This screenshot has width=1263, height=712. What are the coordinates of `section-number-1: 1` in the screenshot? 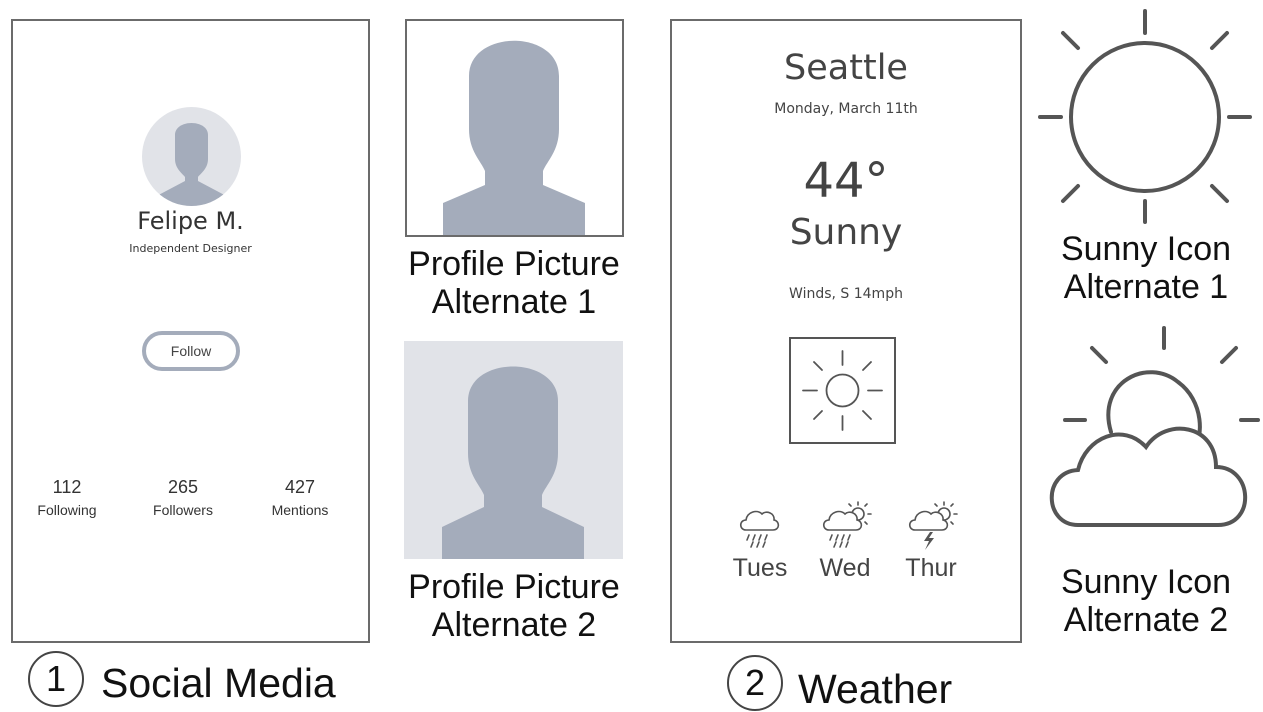 It's located at (56, 679).